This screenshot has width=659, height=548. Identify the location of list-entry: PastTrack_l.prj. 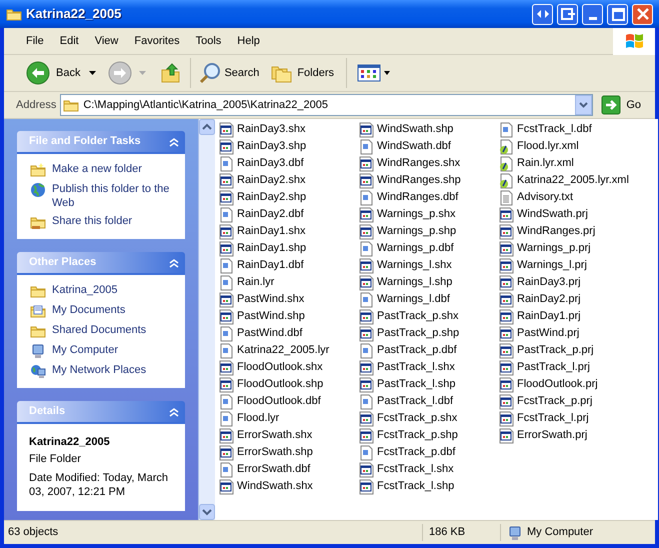
(578, 367).